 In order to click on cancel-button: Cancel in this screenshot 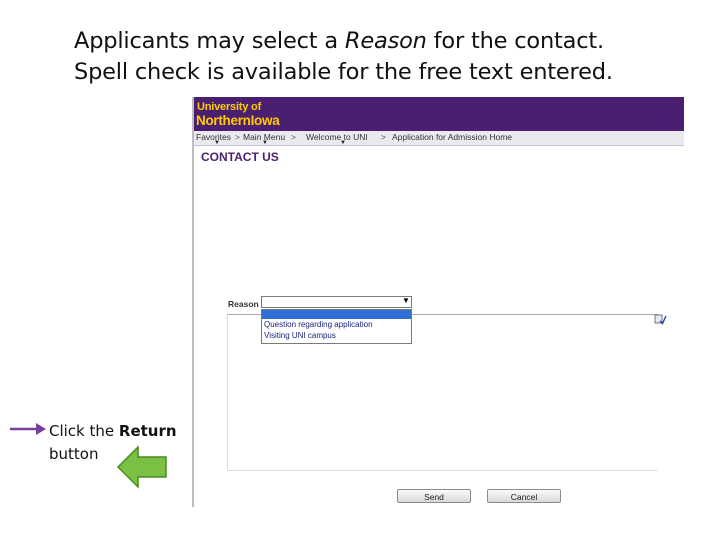, I will do `click(524, 496)`.